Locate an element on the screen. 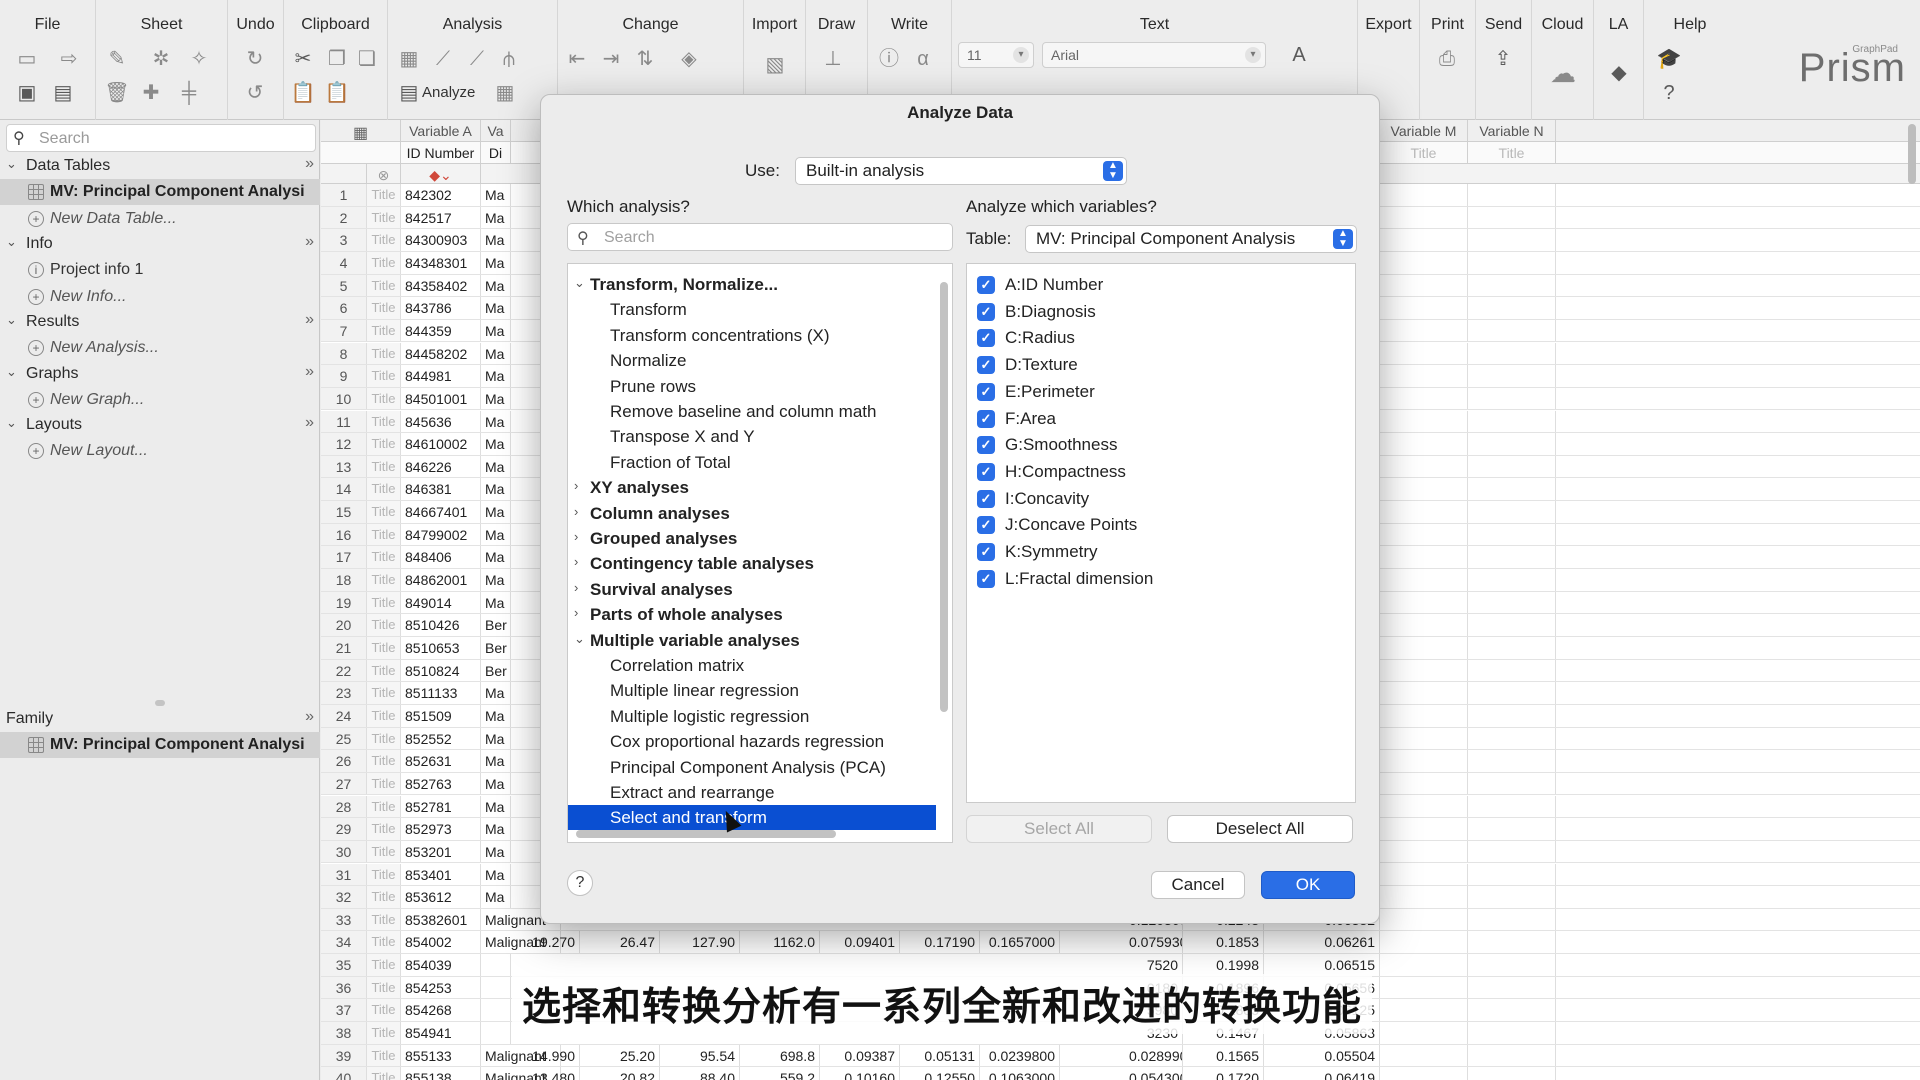 The image size is (1920, 1080). add-column-icon: ╪ is located at coordinates (189, 93).